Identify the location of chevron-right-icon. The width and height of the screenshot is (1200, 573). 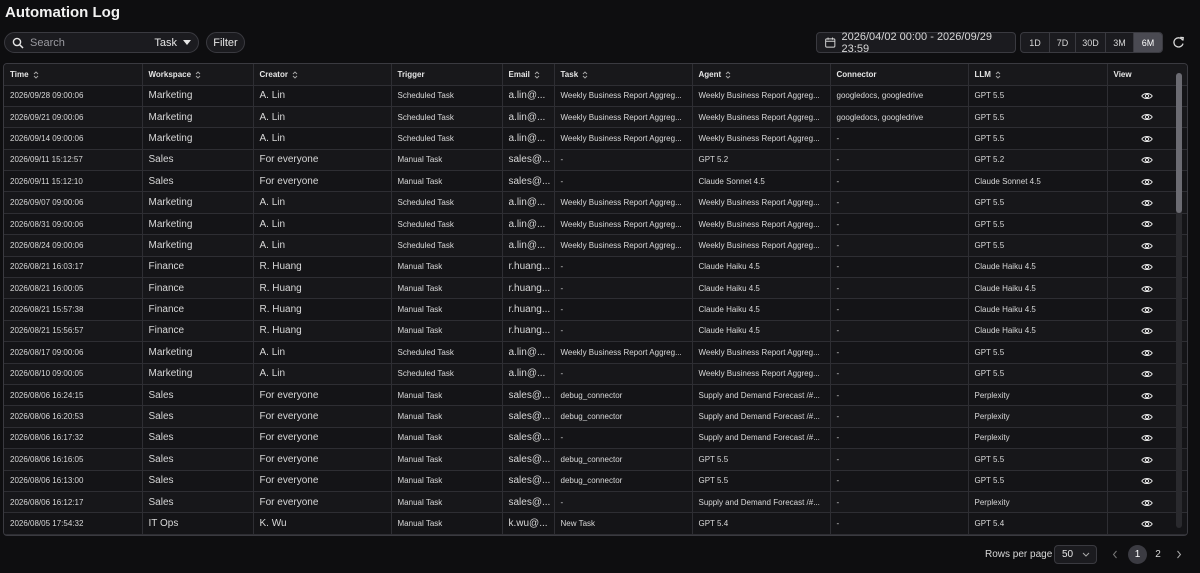
(1179, 554).